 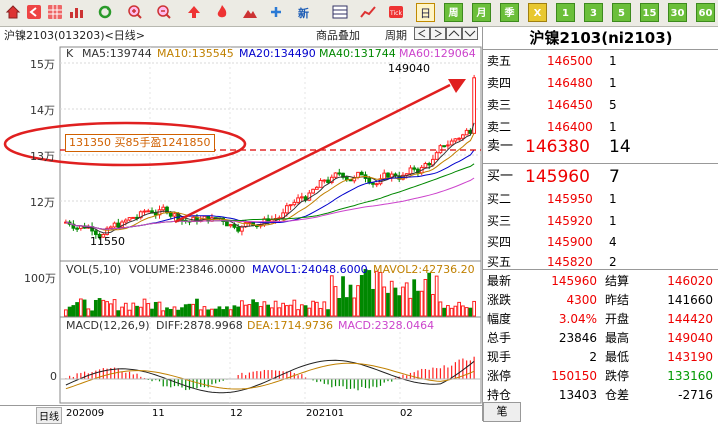 What do you see at coordinates (195, 53) in the screenshot?
I see `ma10-label: MA10:135545` at bounding box center [195, 53].